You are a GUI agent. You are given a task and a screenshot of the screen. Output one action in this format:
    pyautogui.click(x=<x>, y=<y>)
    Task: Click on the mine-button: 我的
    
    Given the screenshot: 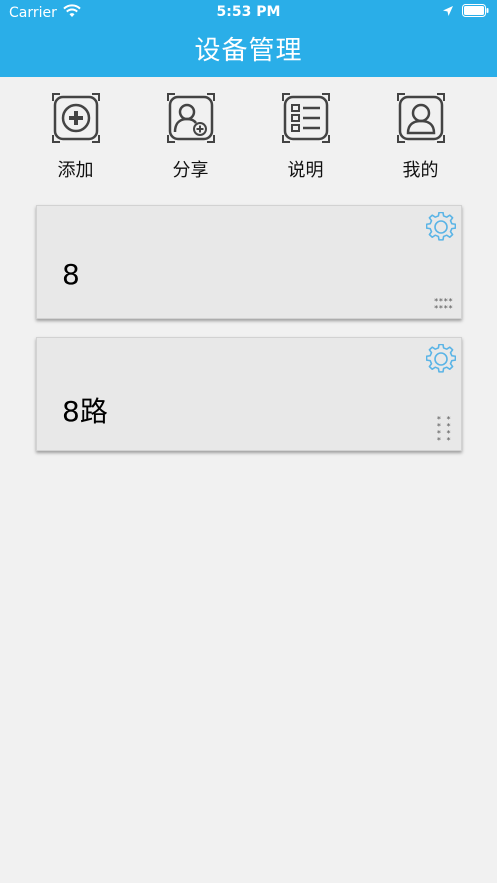 What is the action you would take?
    pyautogui.click(x=420, y=139)
    